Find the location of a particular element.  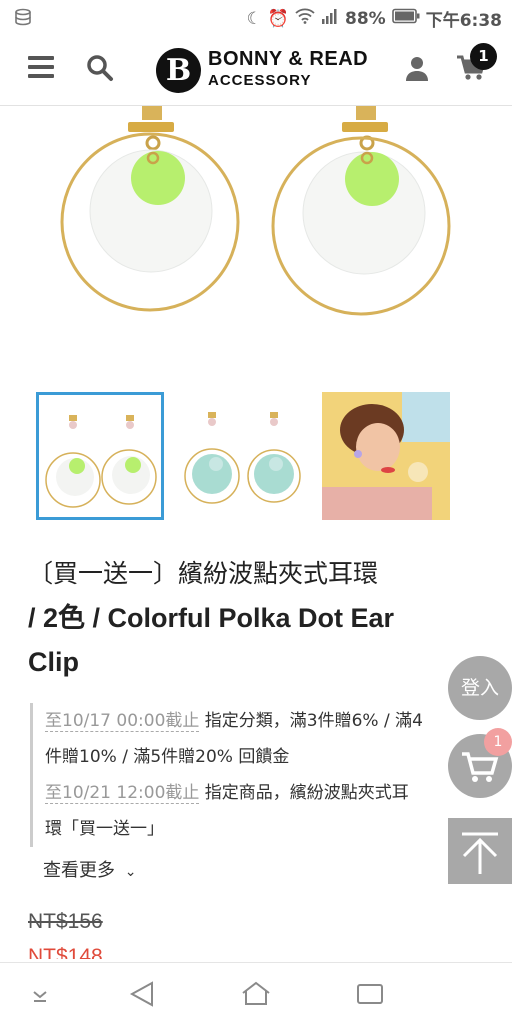

recents-icon is located at coordinates (370, 994).